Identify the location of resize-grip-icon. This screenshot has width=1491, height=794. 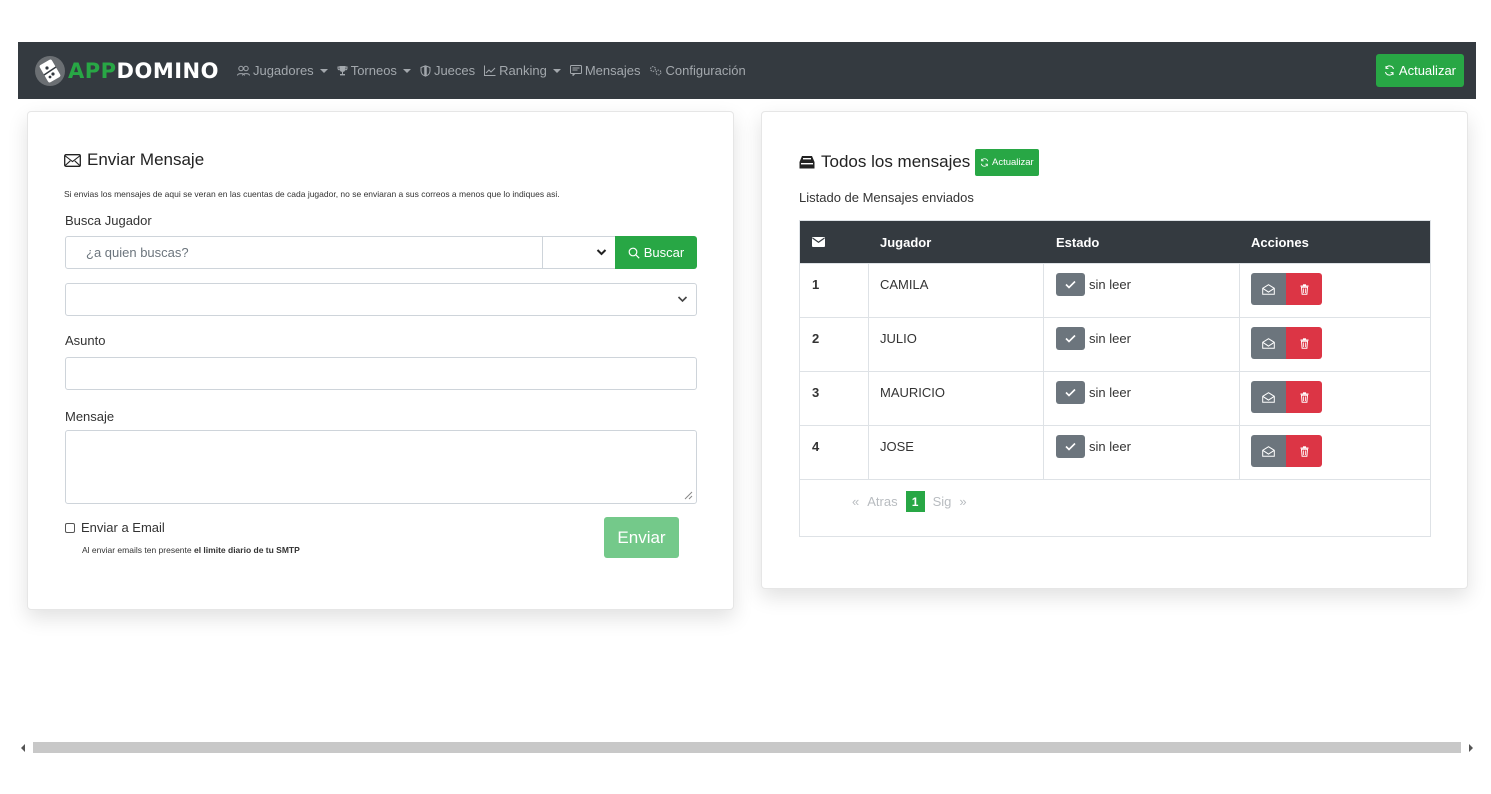
(688, 495).